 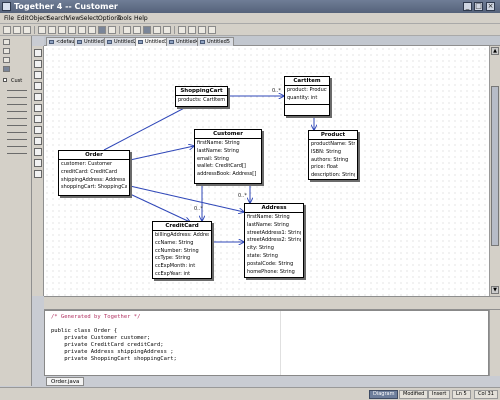 I want to click on dependency-tool-icon, so click(x=38, y=130).